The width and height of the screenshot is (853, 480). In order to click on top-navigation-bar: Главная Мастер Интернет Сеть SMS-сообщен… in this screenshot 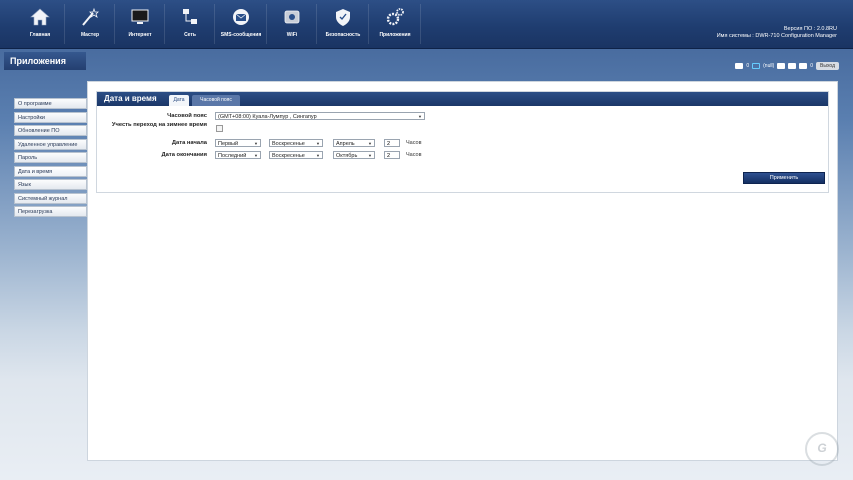, I will do `click(426, 24)`.